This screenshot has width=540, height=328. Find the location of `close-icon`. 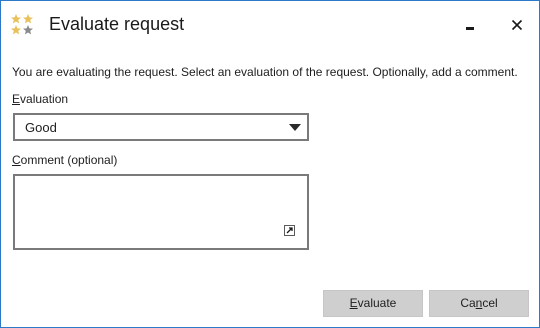

close-icon is located at coordinates (517, 25).